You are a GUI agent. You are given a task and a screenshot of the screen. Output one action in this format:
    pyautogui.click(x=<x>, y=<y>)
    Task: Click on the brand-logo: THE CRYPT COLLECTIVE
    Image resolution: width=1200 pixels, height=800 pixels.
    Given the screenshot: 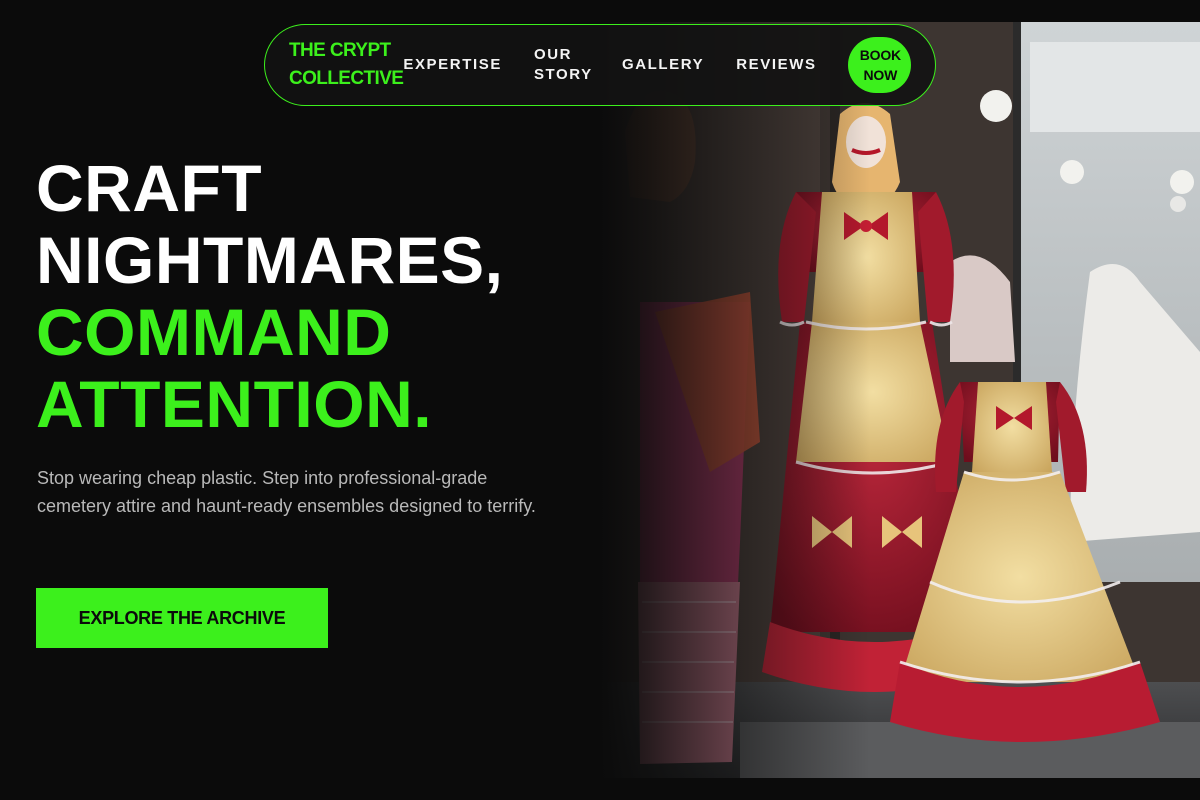 What is the action you would take?
    pyautogui.click(x=346, y=65)
    